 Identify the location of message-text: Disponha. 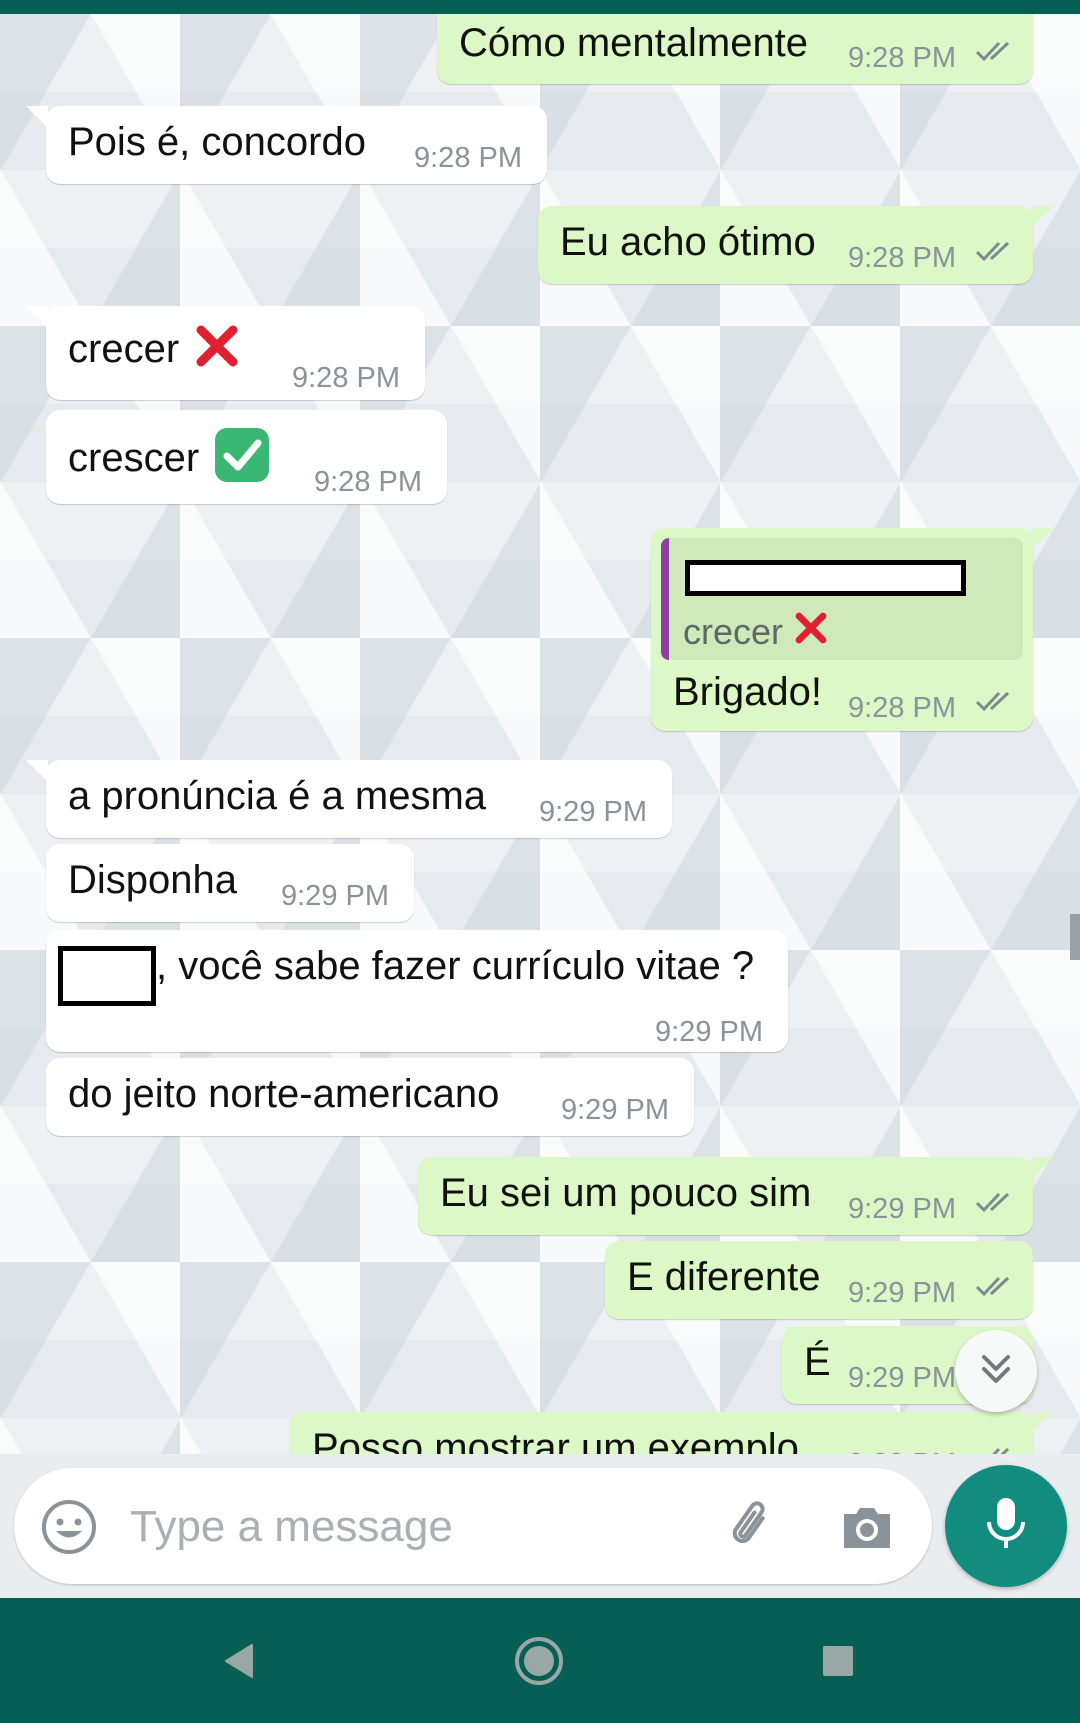
(153, 880).